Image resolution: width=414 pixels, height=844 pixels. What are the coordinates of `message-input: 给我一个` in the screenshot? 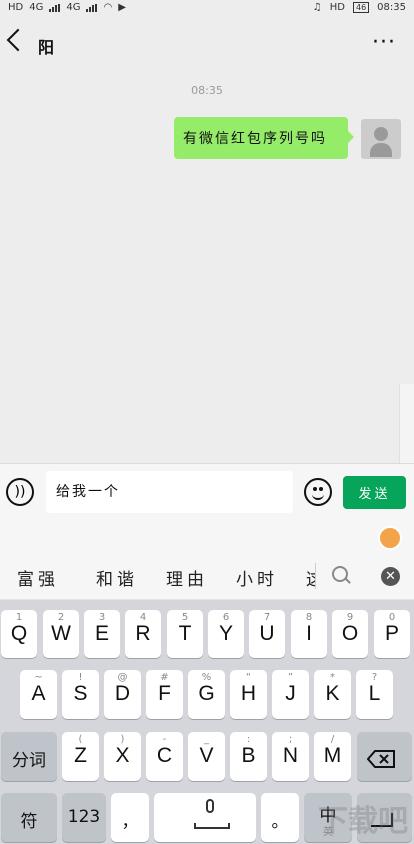 It's located at (169, 492).